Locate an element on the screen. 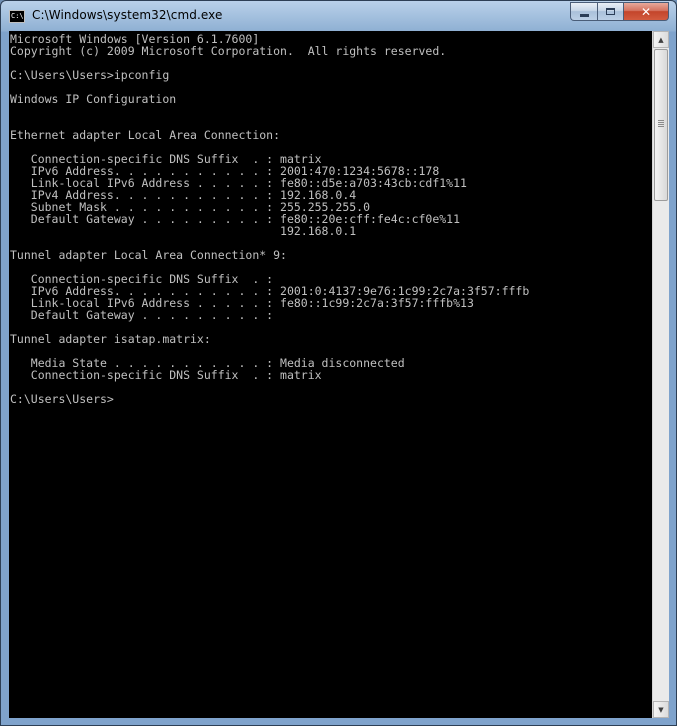  minimize-icon is located at coordinates (584, 15).